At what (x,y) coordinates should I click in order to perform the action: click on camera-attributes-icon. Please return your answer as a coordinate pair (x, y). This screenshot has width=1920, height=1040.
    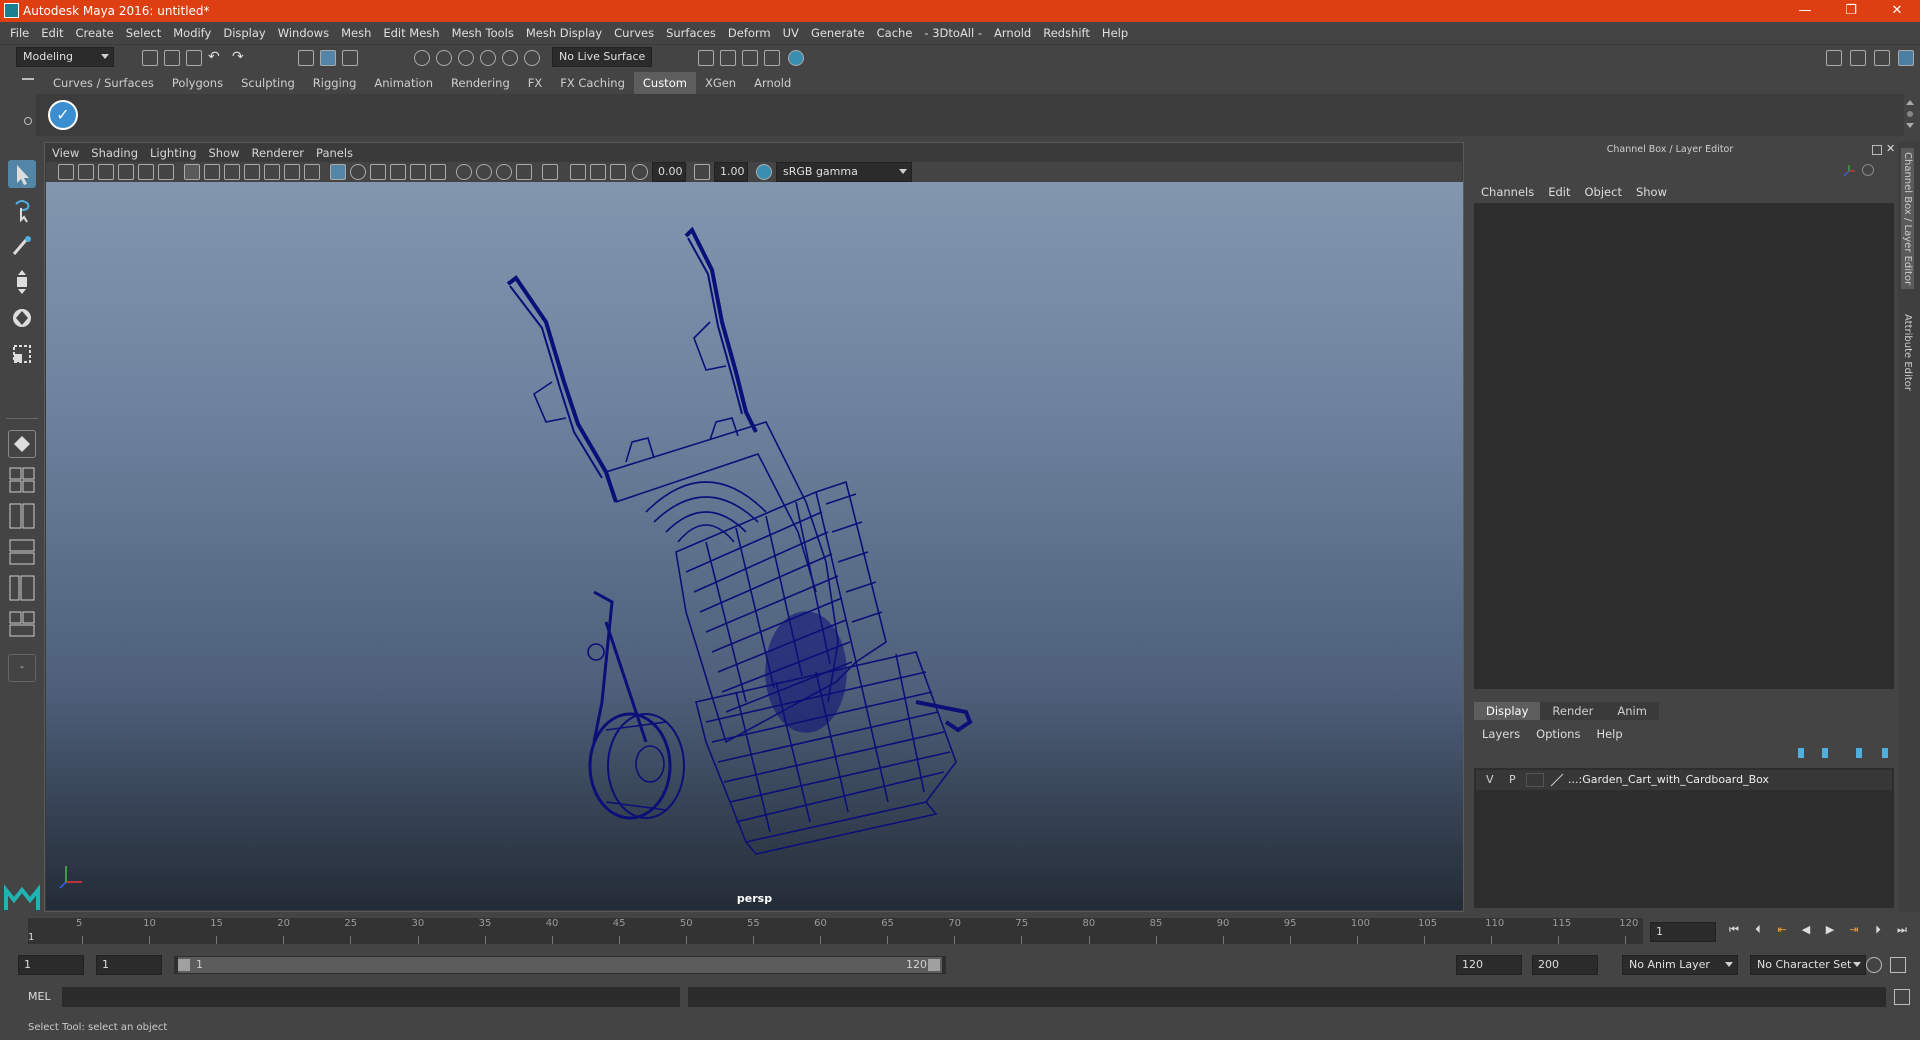
    Looking at the image, I should click on (86, 172).